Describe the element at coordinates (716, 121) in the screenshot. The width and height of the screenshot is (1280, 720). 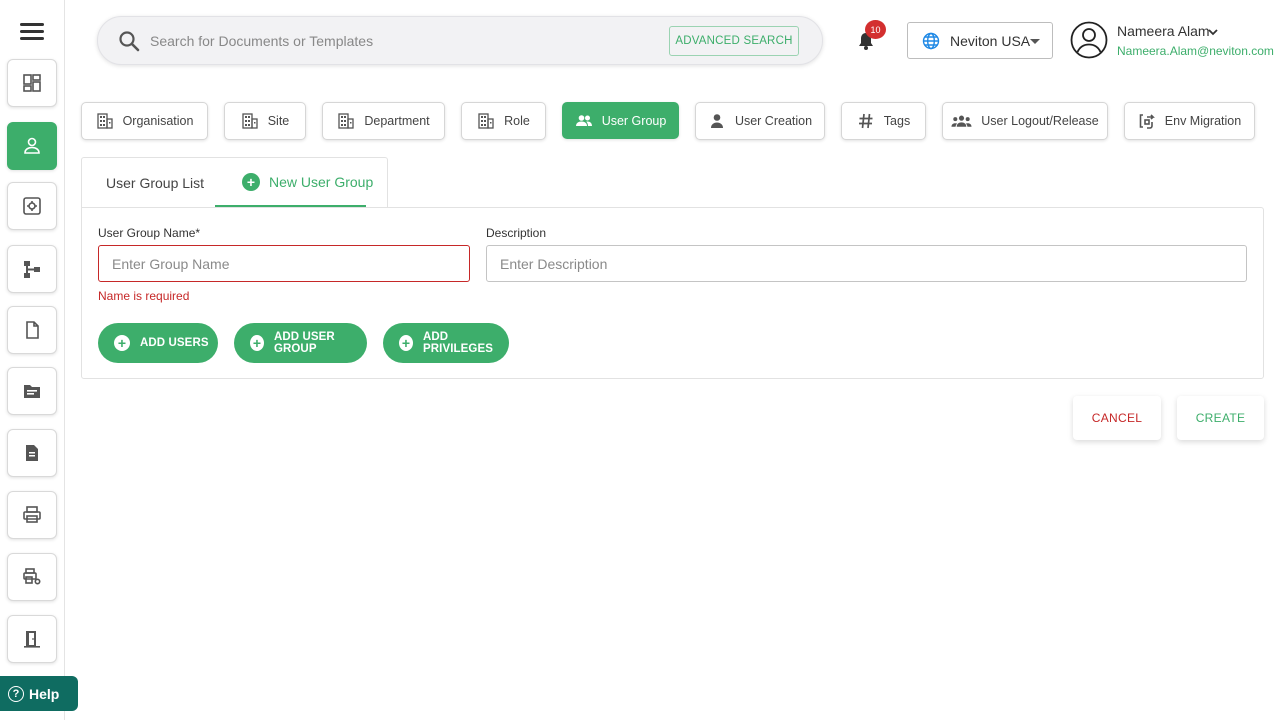
I see `person-icon` at that location.